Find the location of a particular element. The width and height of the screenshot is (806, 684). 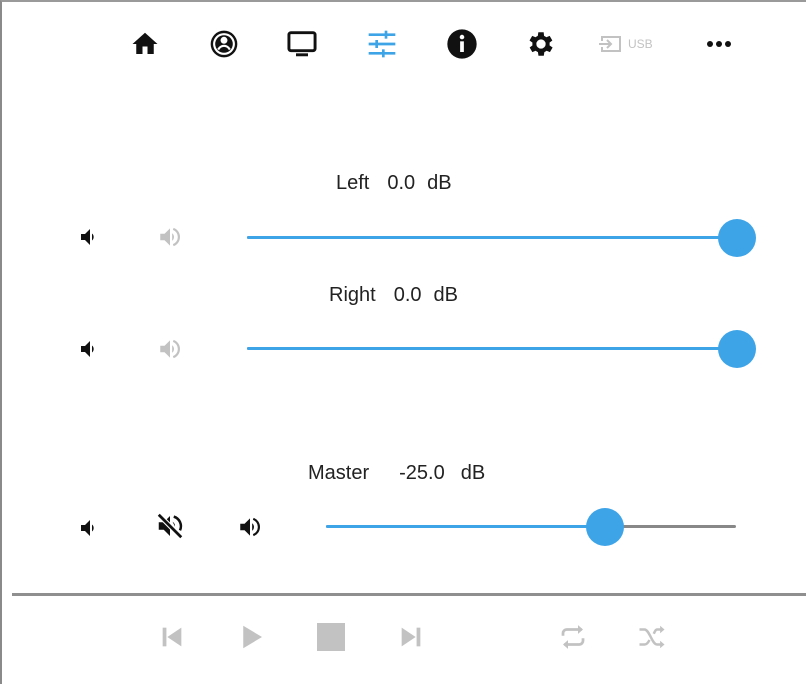

stop-button is located at coordinates (331, 637).